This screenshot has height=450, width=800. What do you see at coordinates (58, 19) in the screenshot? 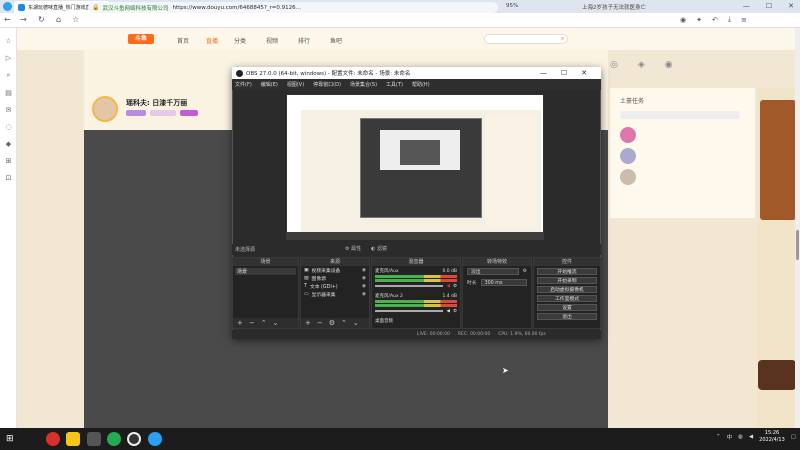
I see `home-icon: ⌂` at bounding box center [58, 19].